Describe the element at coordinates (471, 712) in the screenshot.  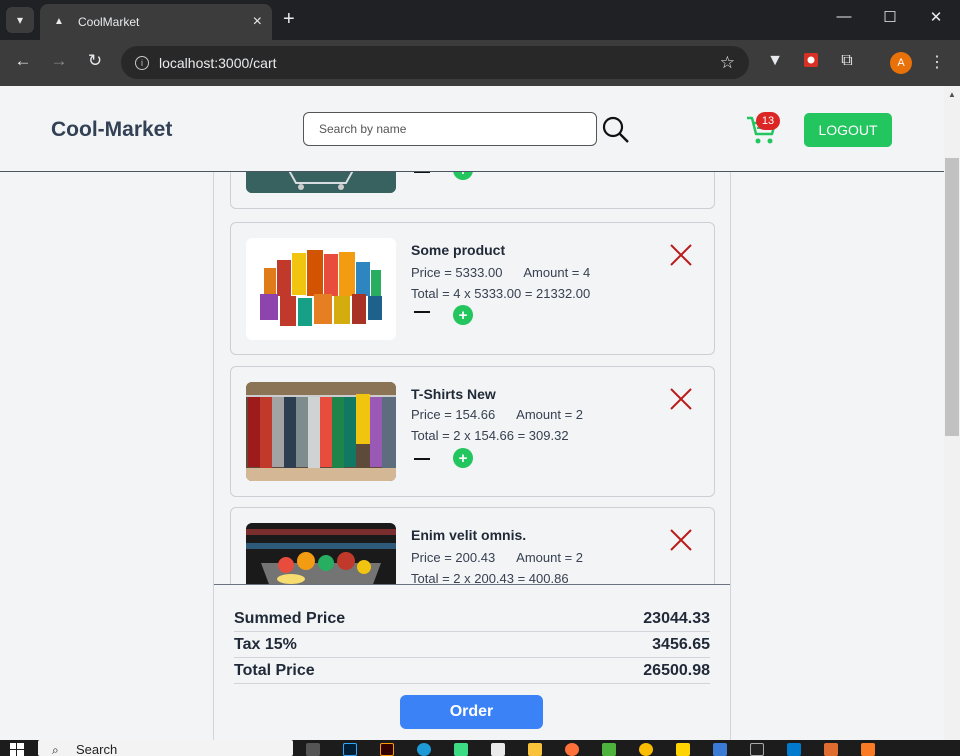
I see `order-button: Order` at that location.